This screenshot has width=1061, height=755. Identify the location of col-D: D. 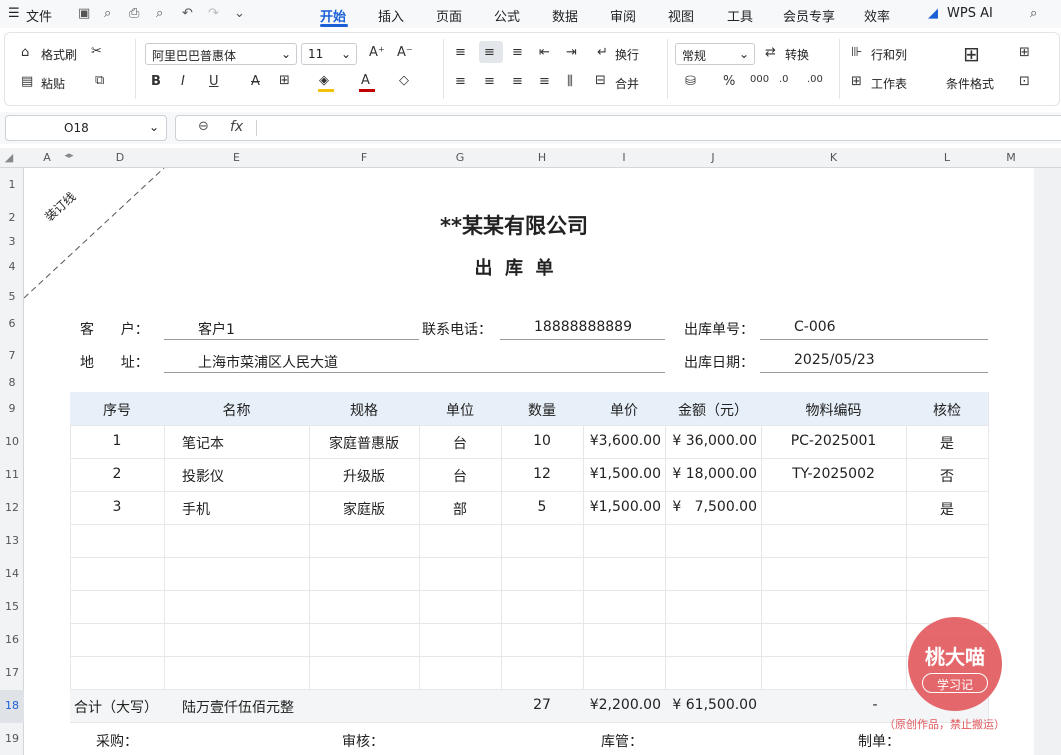
(120, 157).